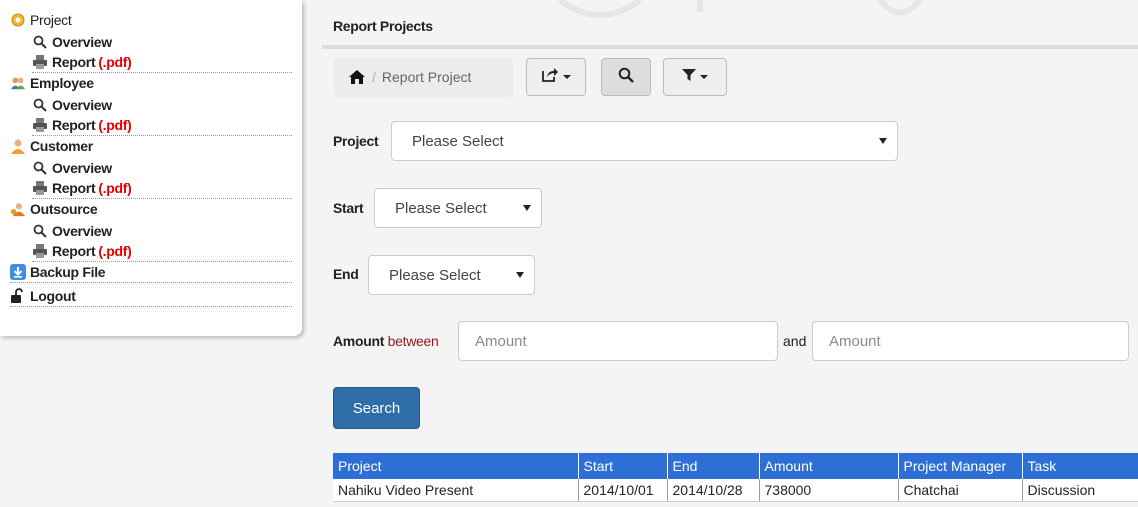 The width and height of the screenshot is (1138, 507). What do you see at coordinates (162, 188) in the screenshot?
I see `sidebar-item-customer-report: Report (.pdf)` at bounding box center [162, 188].